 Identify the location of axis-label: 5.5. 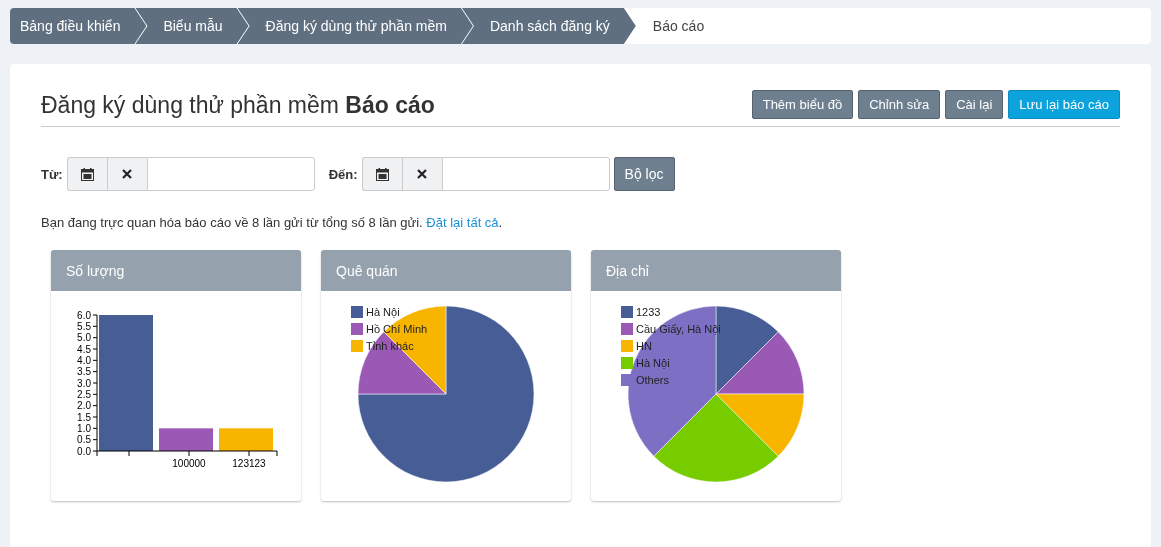
(84, 326).